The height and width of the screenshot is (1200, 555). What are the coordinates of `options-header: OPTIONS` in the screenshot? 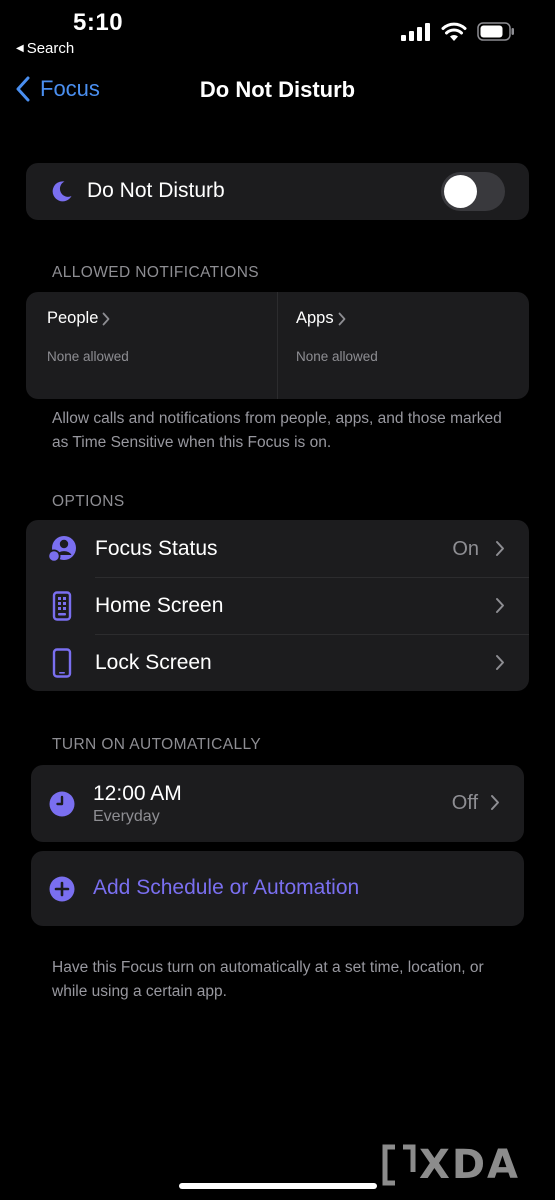 It's located at (88, 501).